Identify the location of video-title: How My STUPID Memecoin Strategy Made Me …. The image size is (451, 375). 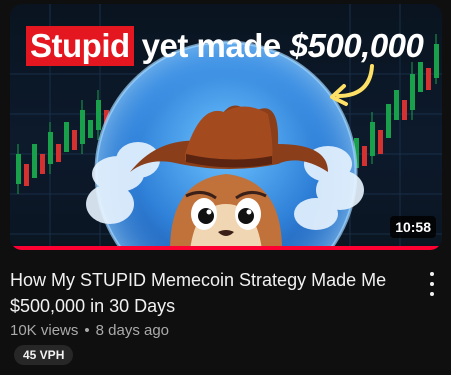
(205, 293).